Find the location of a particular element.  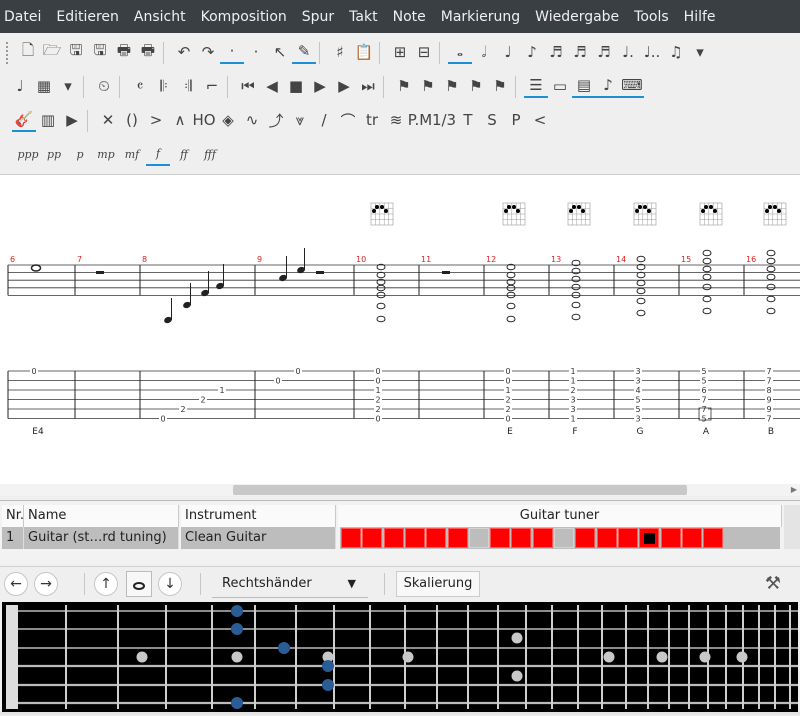

dynamic-mp-button: mp is located at coordinates (106, 154).